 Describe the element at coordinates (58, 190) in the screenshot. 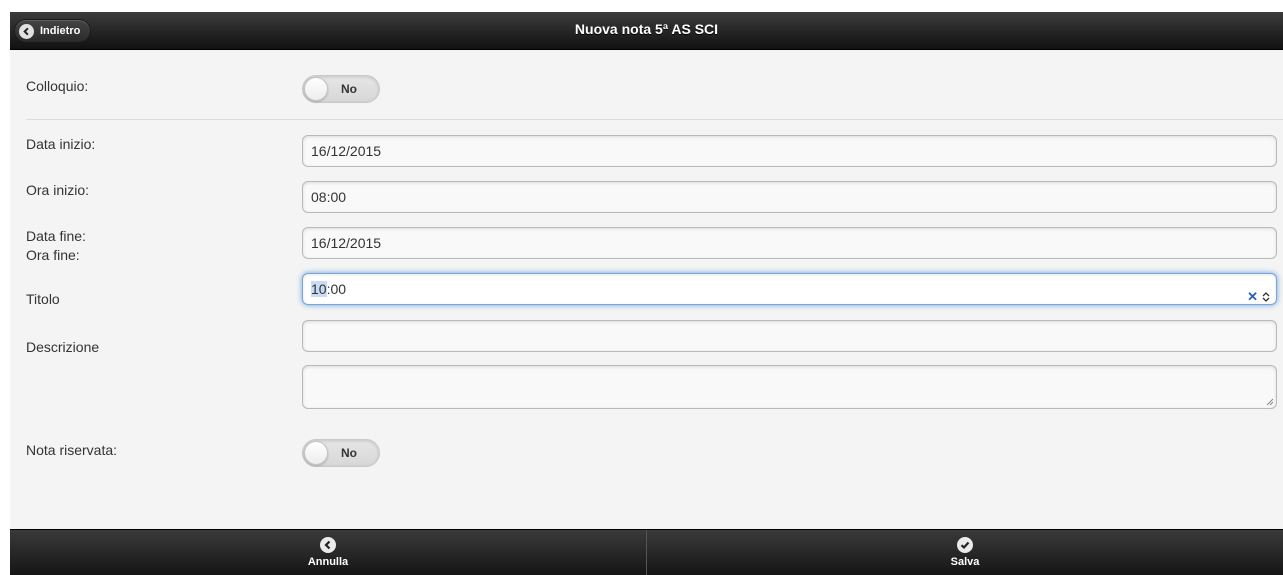

I see `ora-inizio-label: Ora inizio:` at that location.